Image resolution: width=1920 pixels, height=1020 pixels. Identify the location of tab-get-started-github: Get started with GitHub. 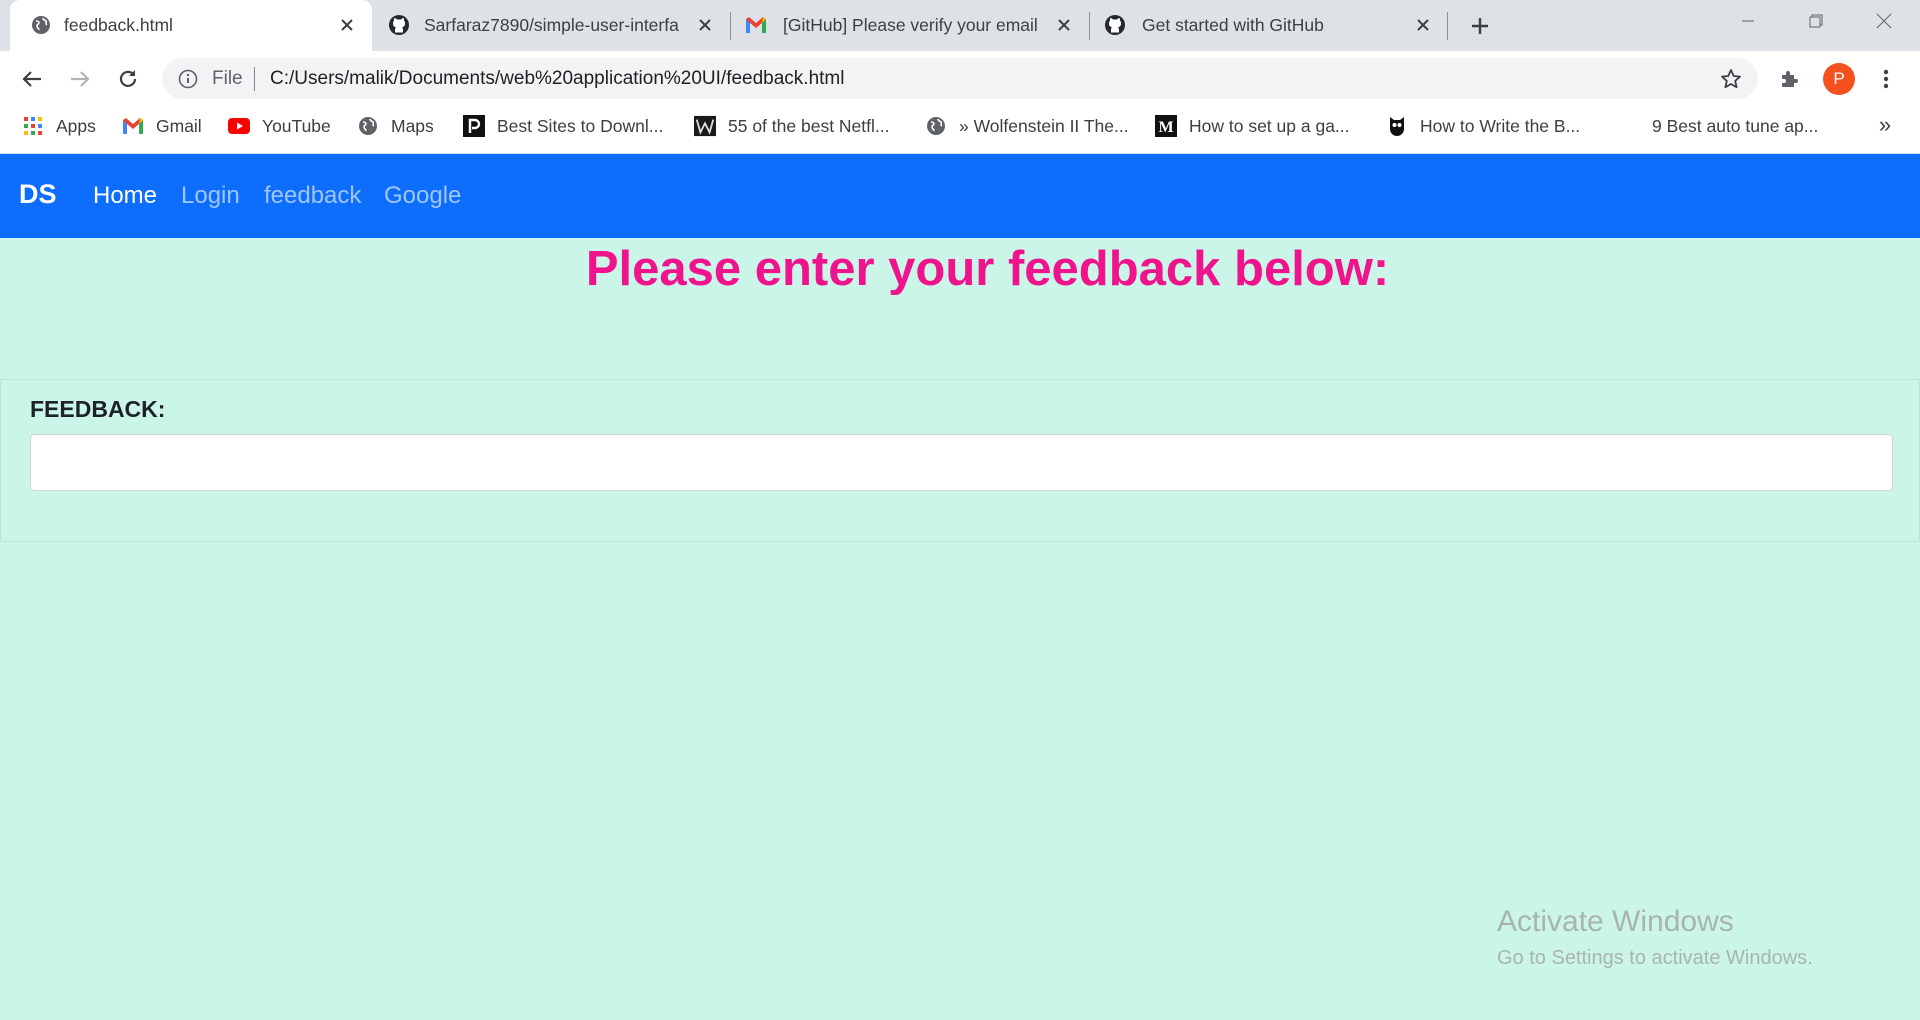
(1269, 25).